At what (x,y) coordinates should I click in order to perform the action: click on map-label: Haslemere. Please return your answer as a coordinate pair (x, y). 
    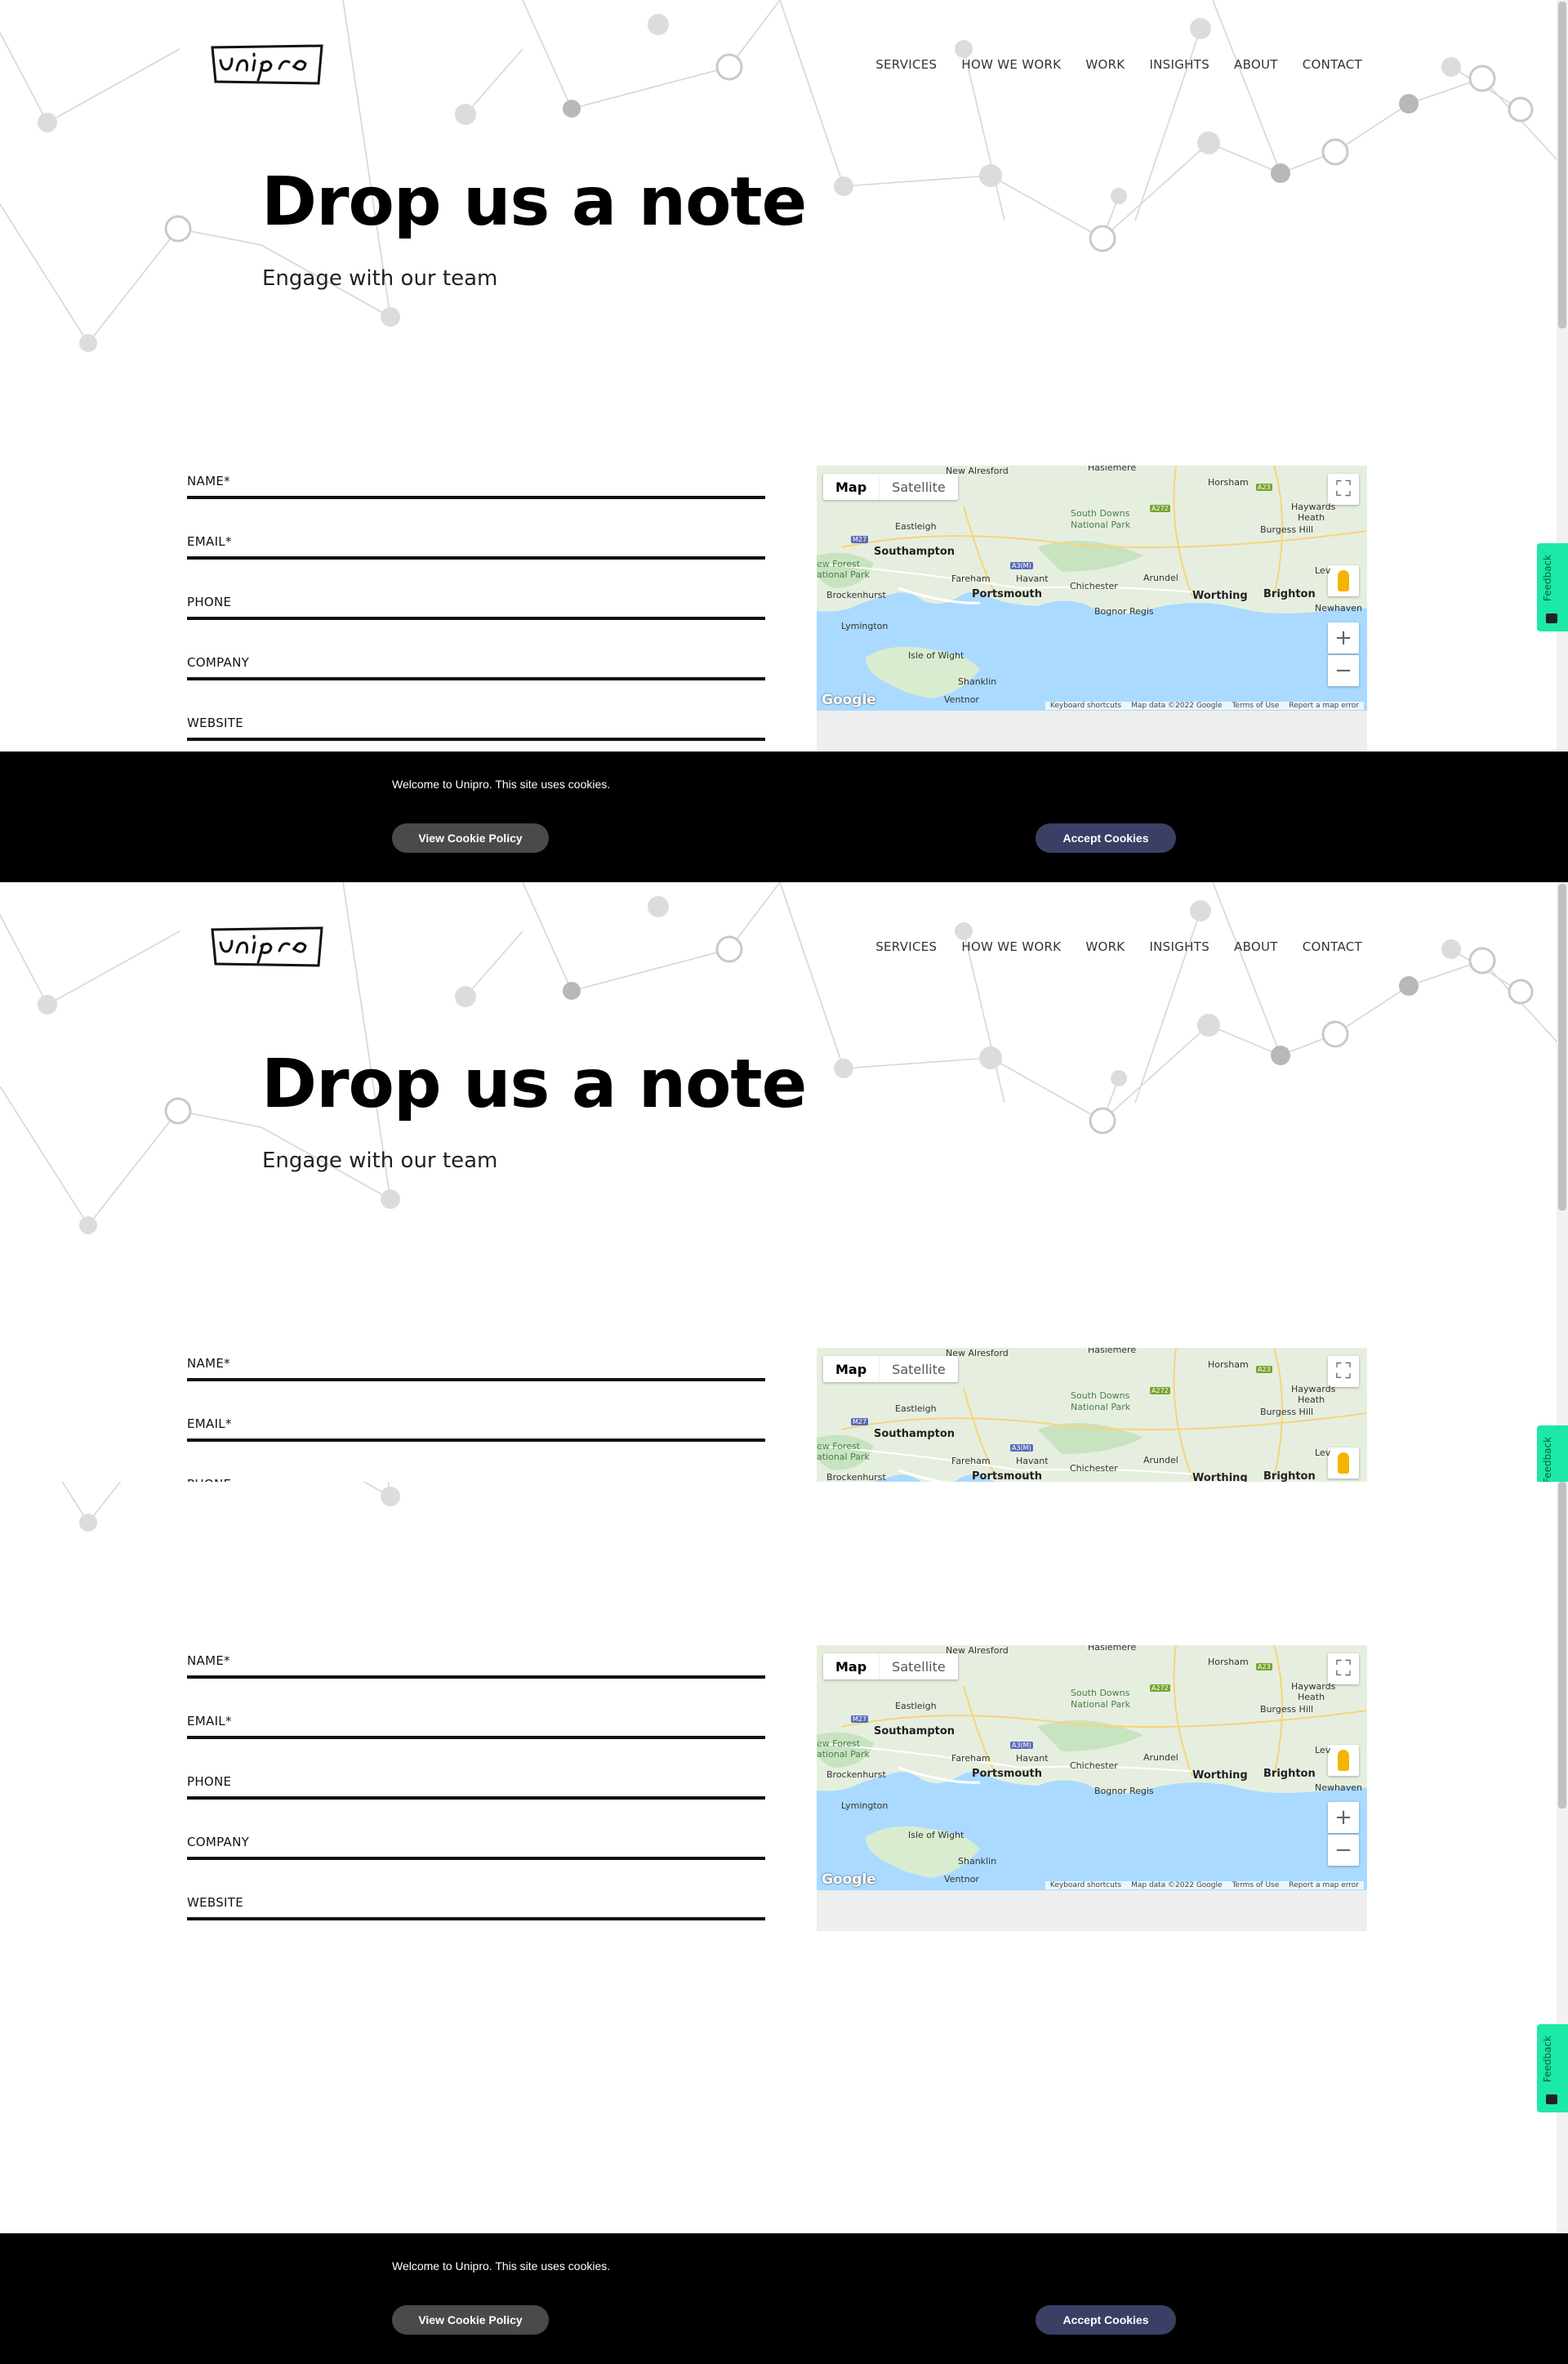
    Looking at the image, I should click on (1112, 1351).